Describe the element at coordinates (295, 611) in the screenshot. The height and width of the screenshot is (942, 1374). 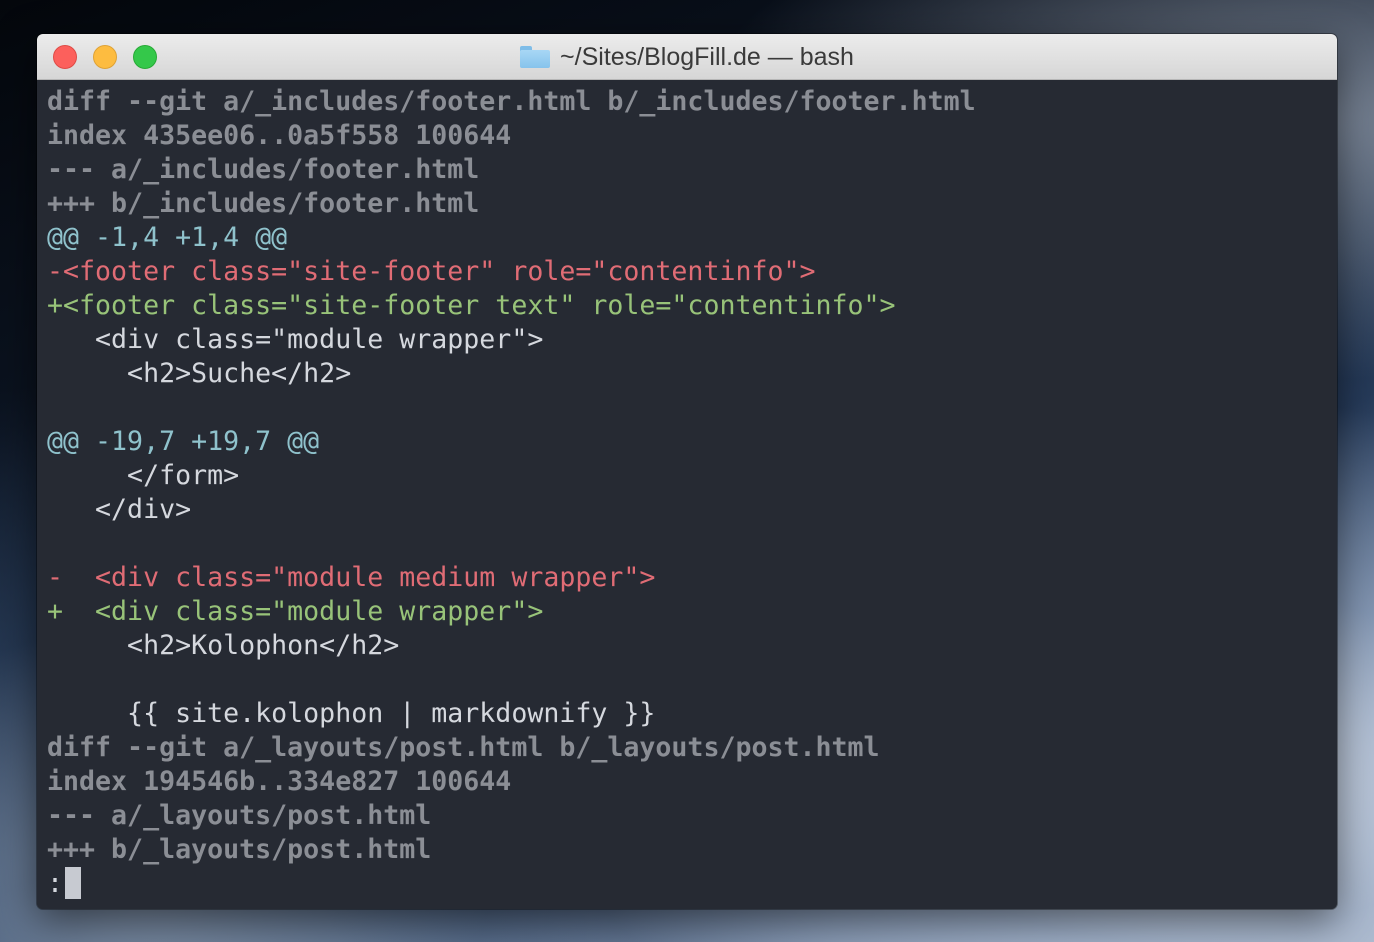
I see `diff-line-add: + <div class="module wrapper">` at that location.